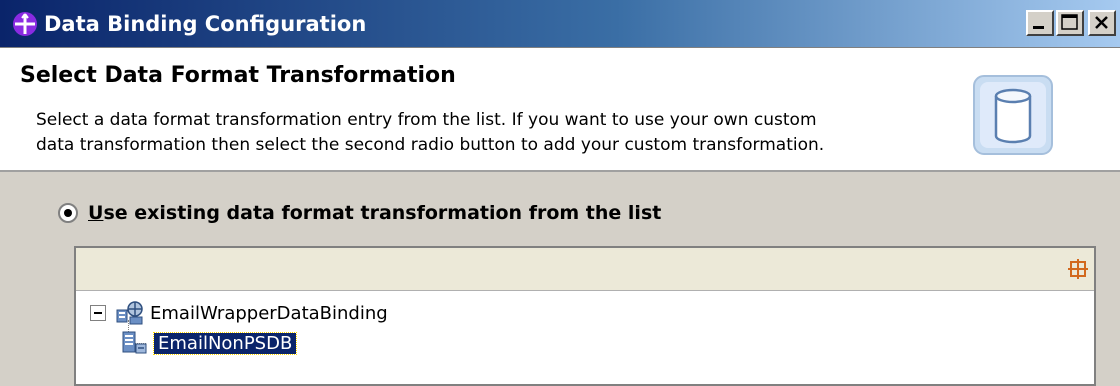 The image size is (1120, 386). Describe the element at coordinates (205, 24) in the screenshot. I see `window-title: Data Binding Configuration` at that location.